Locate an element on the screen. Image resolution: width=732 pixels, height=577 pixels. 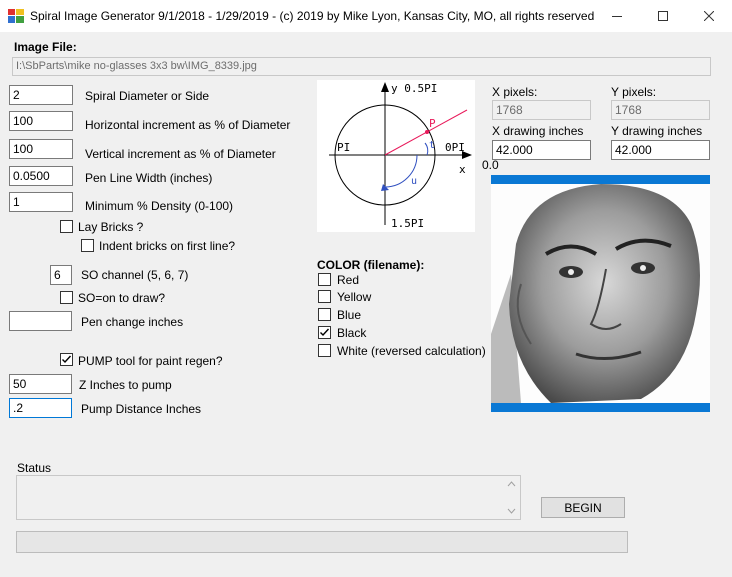
horizontal-increment-label: Horizontal increment as % of Diameter is located at coordinates (188, 125).